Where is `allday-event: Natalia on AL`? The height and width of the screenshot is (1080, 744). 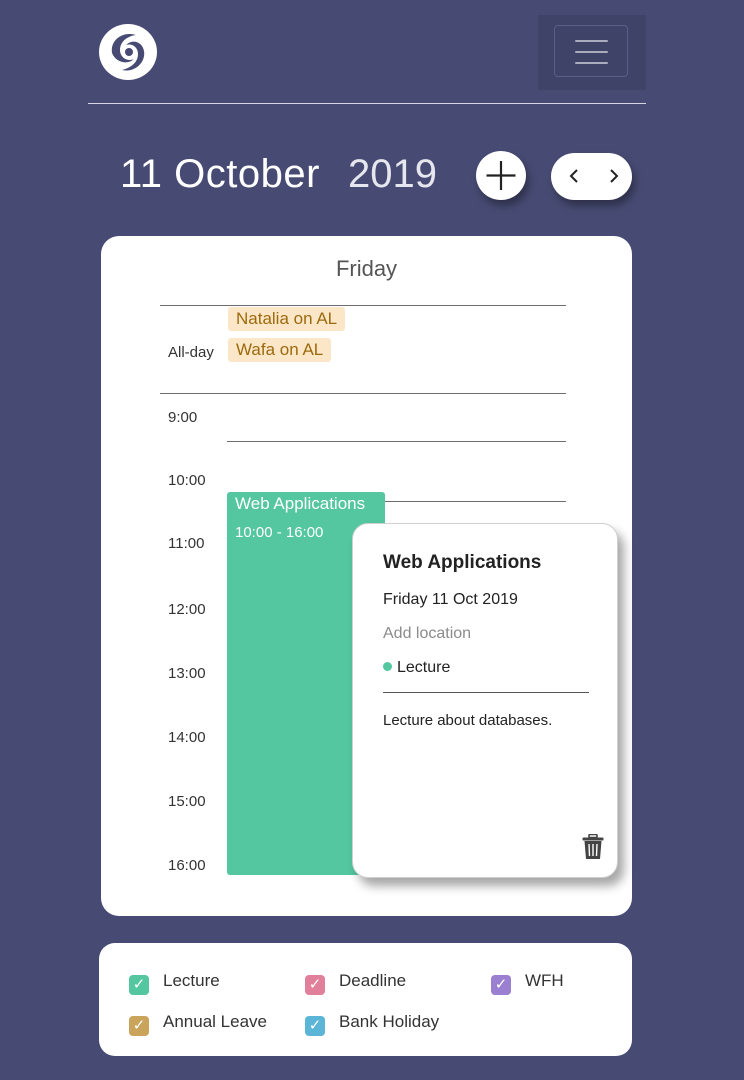 allday-event: Natalia on AL is located at coordinates (287, 319).